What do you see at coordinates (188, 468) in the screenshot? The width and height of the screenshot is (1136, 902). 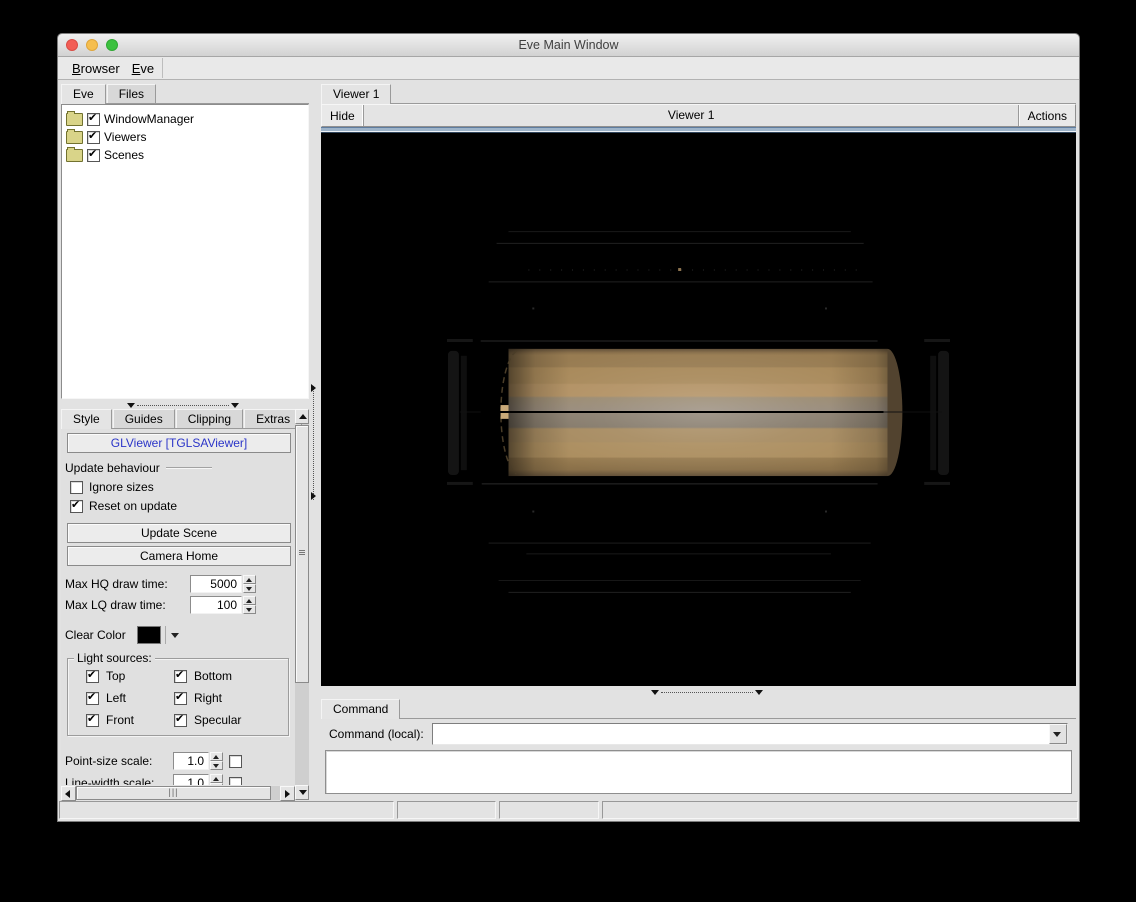 I see `groove-line` at bounding box center [188, 468].